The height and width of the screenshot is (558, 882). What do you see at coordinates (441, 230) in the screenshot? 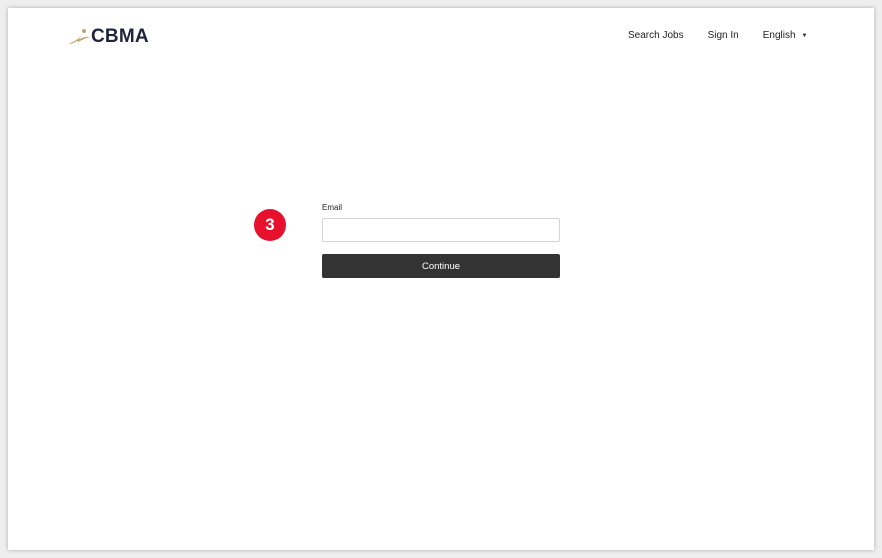
I see `email-field` at bounding box center [441, 230].